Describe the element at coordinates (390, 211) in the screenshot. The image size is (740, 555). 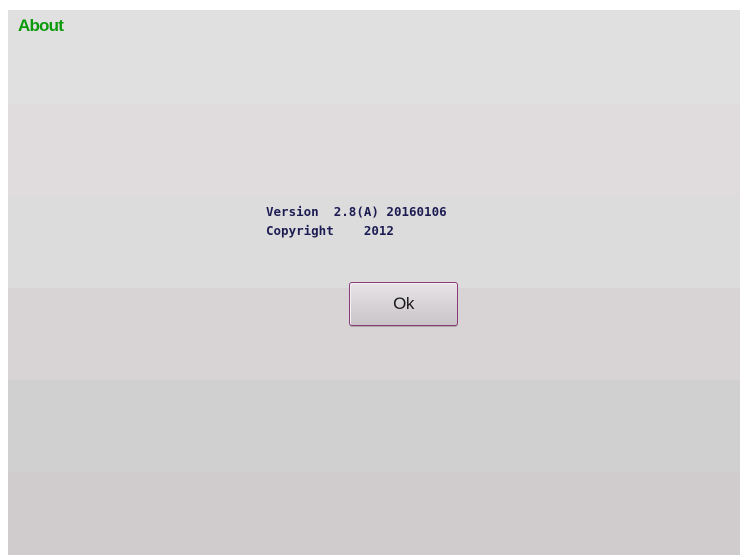
I see `version-value: 2.8(A) 20160106` at that location.